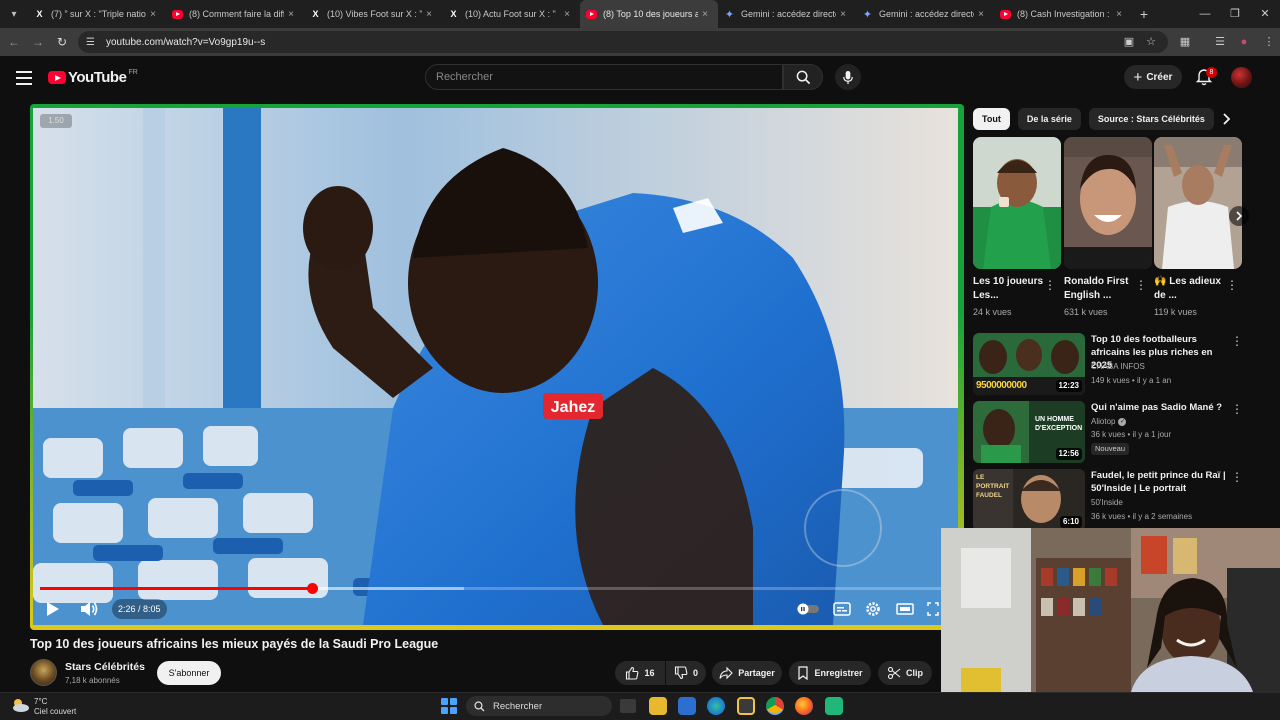 This screenshot has height=720, width=1280. Describe the element at coordinates (623, 42) in the screenshot. I see `address-bar: ☰ youtube.com/watch?v=Vo9gp19u--s` at that location.